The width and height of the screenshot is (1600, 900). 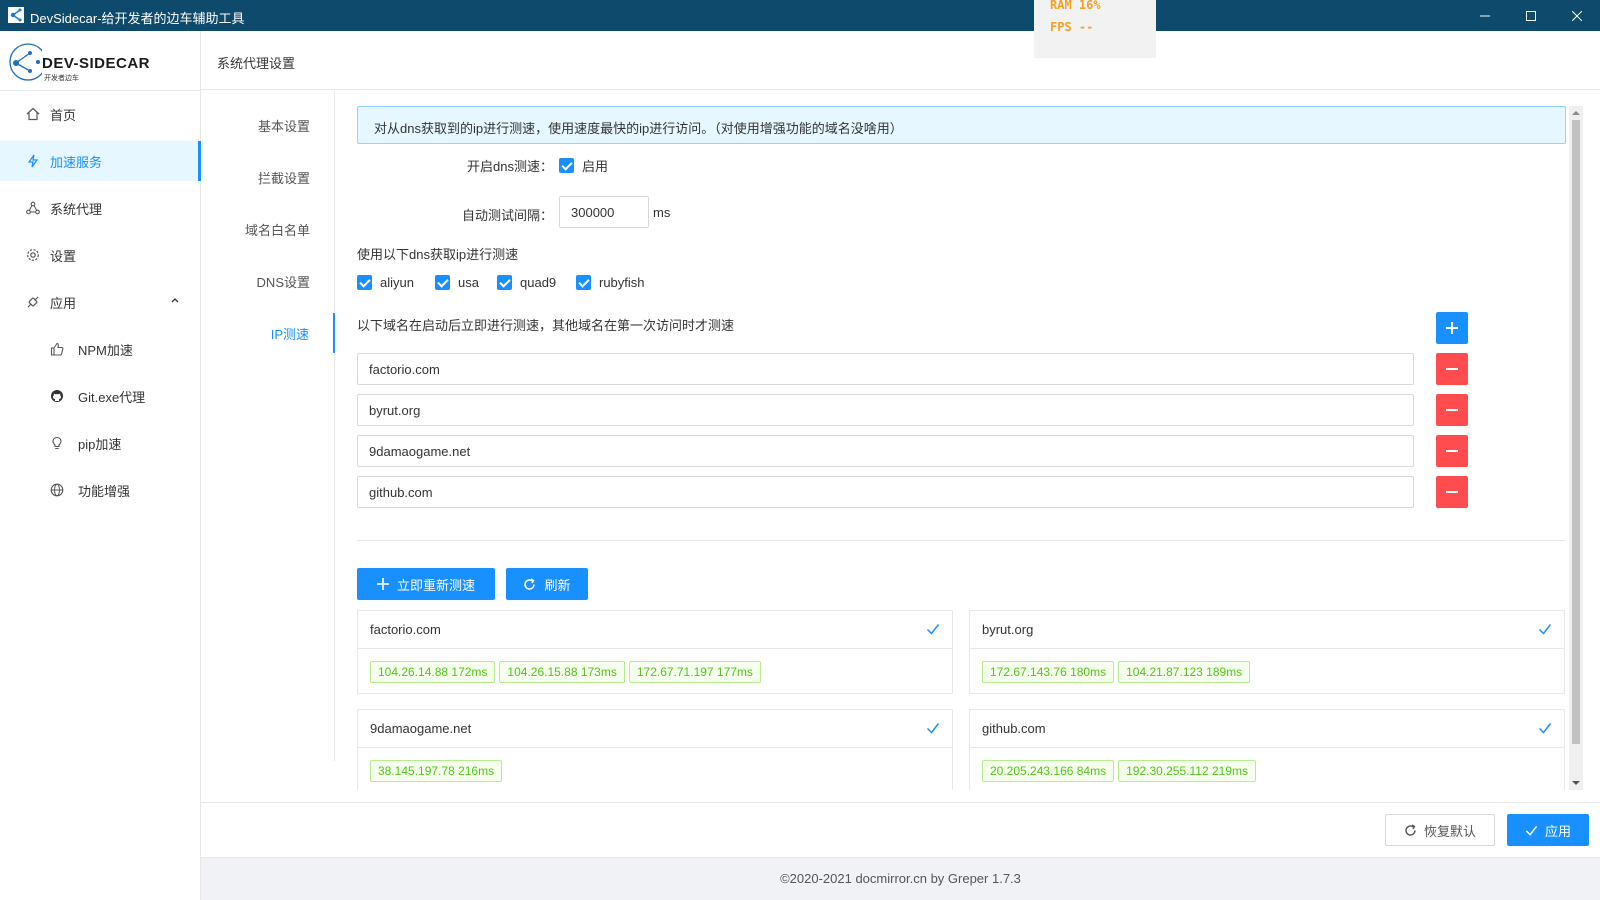 I want to click on section-divider, so click(x=961, y=540).